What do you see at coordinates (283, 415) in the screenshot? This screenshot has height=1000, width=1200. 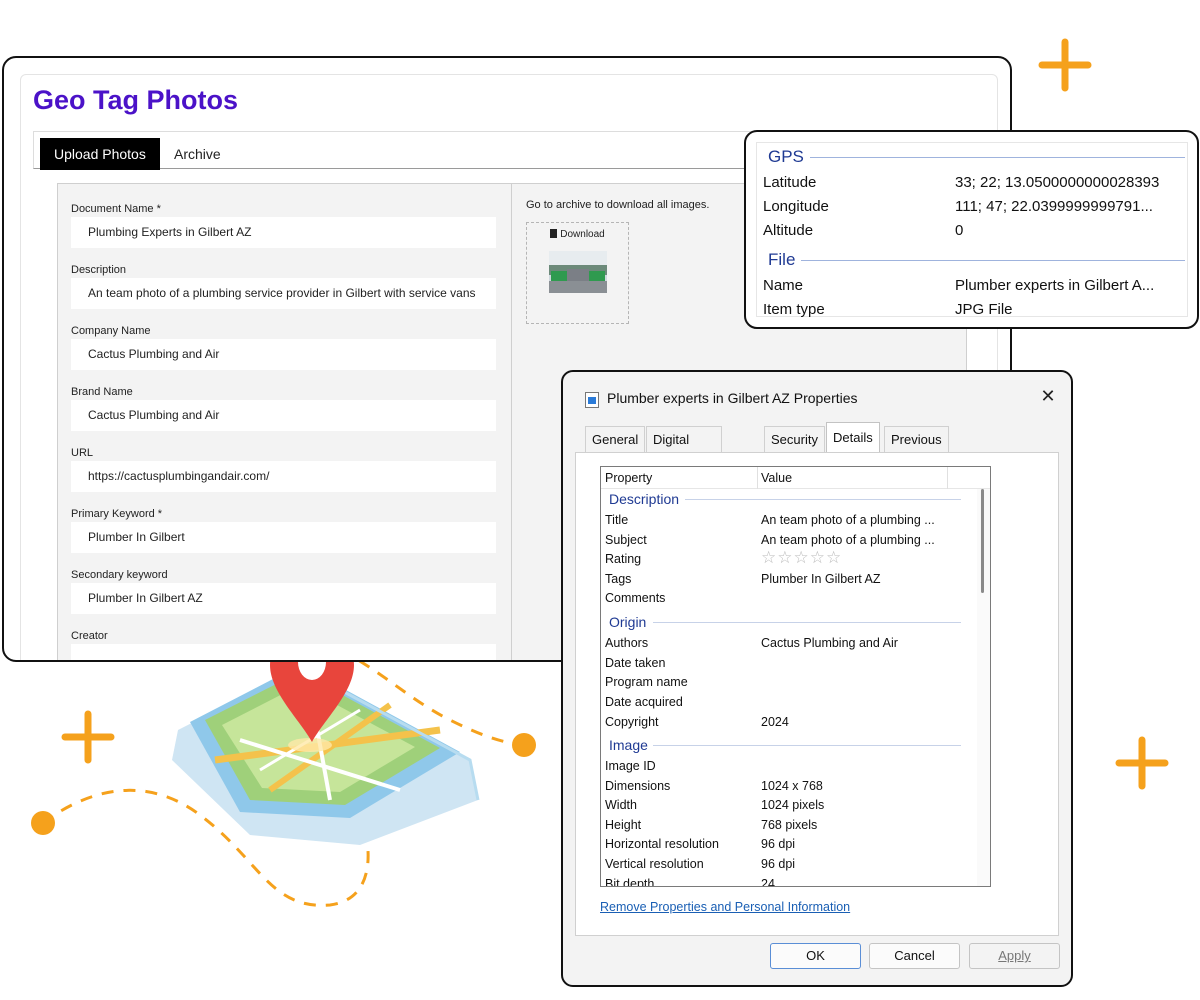 I see `brand-name-input: Cactus Plumbing and Air` at bounding box center [283, 415].